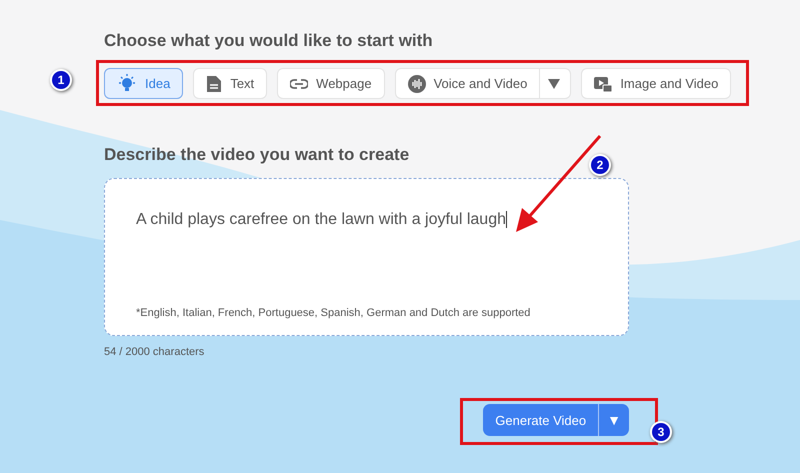  Describe the element at coordinates (144, 83) in the screenshot. I see `option-button: Idea` at that location.